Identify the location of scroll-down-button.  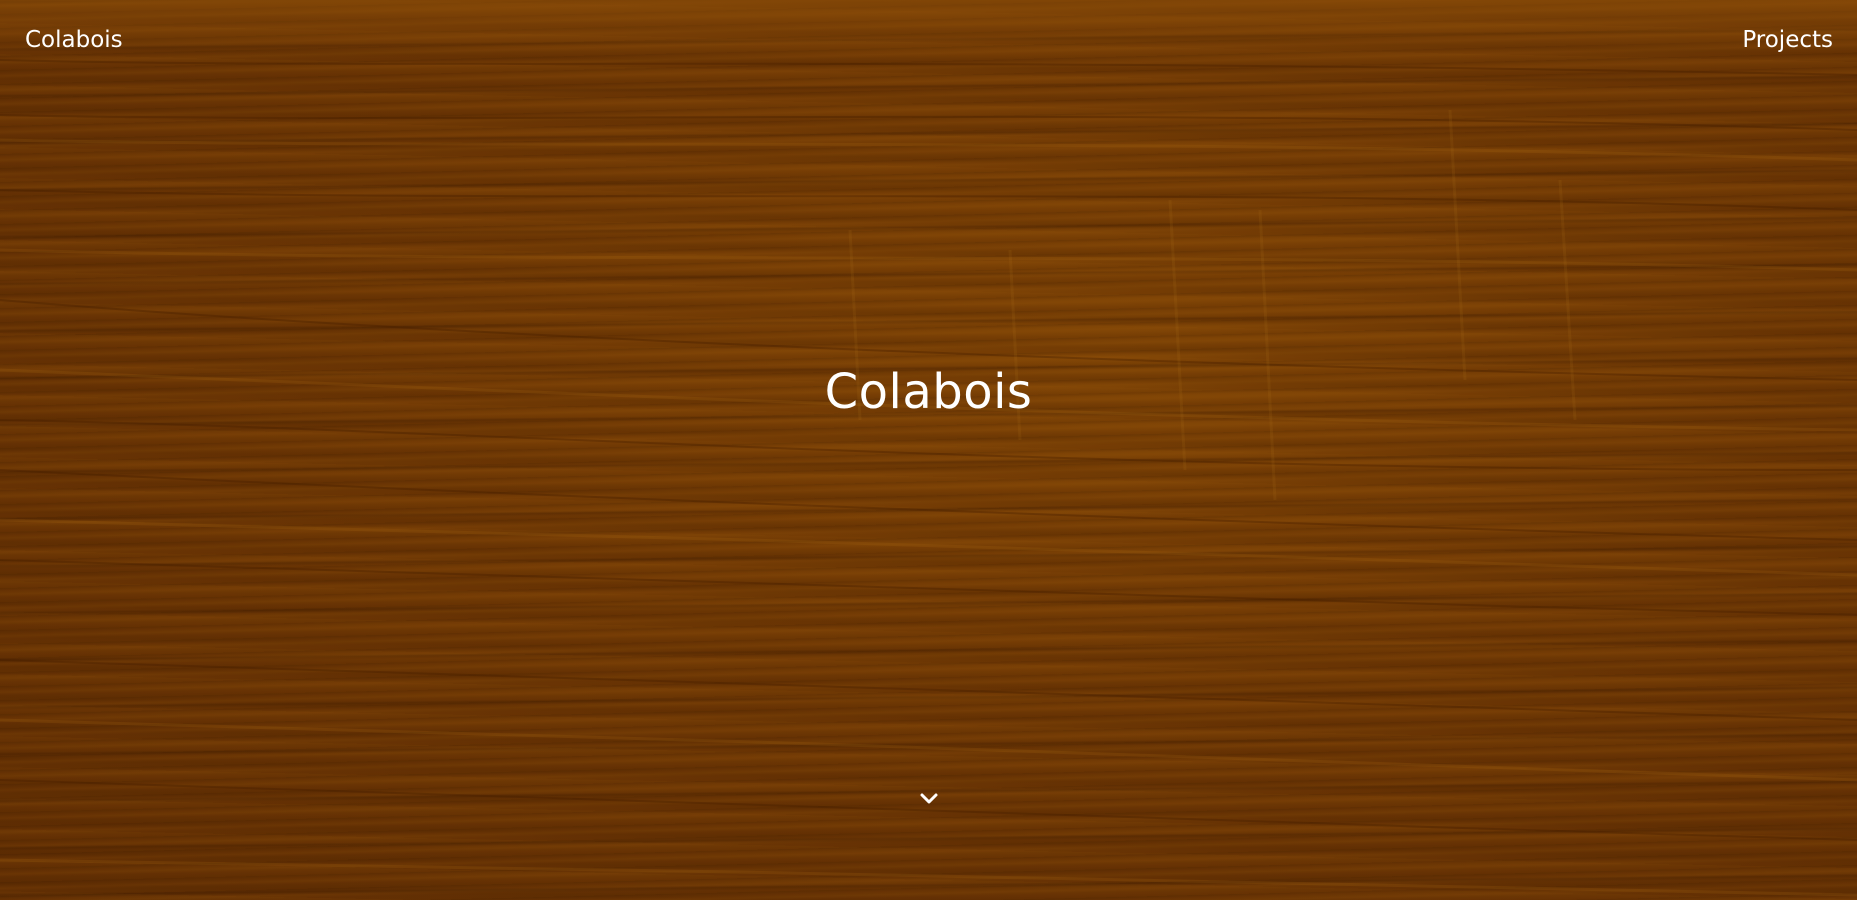
(929, 799).